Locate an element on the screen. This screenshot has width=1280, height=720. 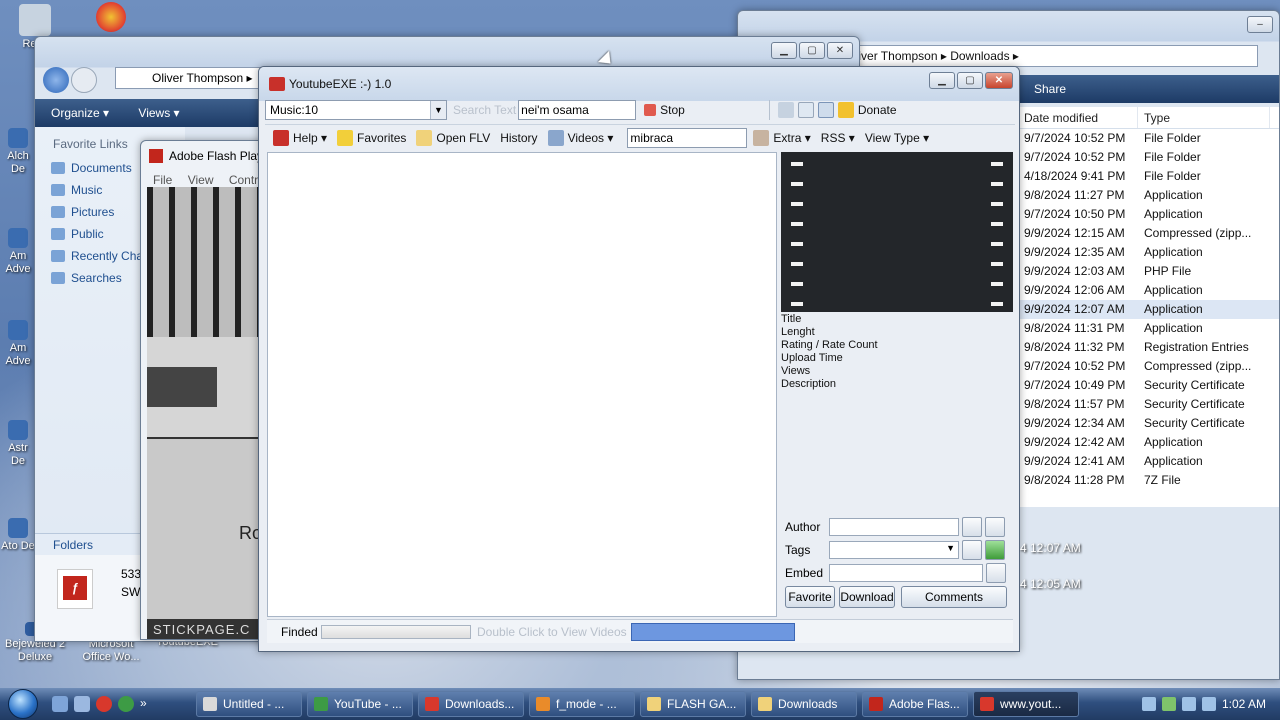
category-combo: Music:10 ▼ is located at coordinates (356, 110).